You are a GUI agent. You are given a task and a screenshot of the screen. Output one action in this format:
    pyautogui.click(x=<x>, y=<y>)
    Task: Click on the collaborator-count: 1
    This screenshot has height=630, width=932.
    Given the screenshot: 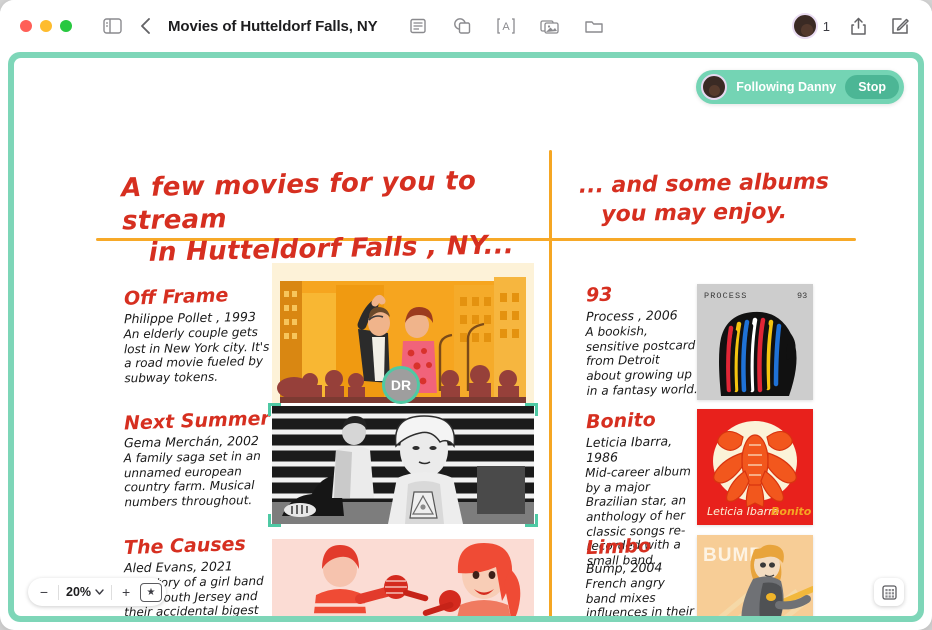 What is the action you would take?
    pyautogui.click(x=826, y=26)
    